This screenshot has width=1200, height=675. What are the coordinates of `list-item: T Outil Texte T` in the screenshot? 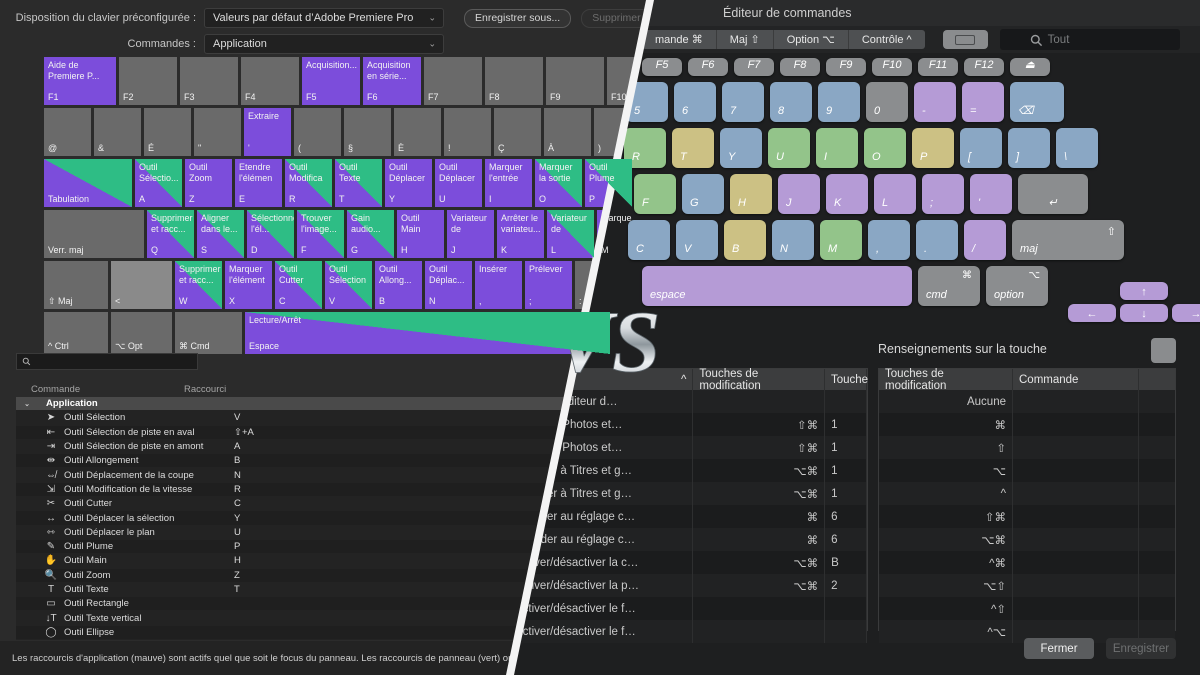 It's located at (296, 590).